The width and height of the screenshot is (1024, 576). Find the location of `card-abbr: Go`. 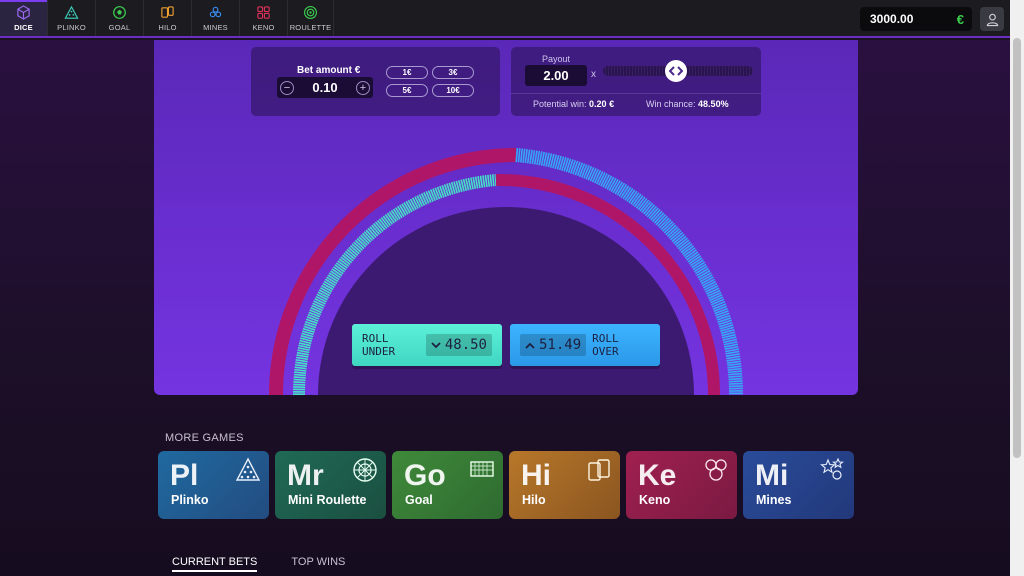

card-abbr: Go is located at coordinates (425, 475).